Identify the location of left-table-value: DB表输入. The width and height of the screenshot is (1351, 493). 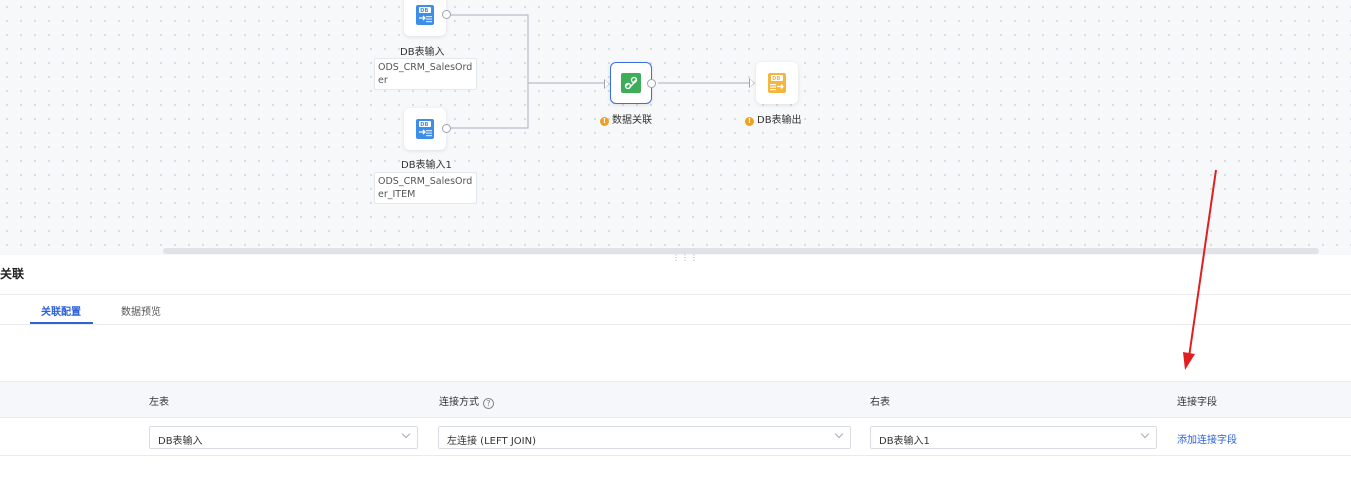
(180, 441).